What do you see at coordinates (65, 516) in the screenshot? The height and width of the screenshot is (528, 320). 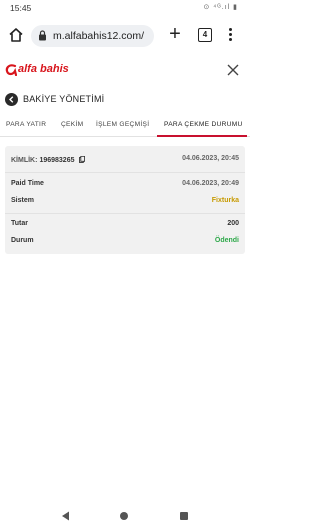 I see `nav-back-icon` at bounding box center [65, 516].